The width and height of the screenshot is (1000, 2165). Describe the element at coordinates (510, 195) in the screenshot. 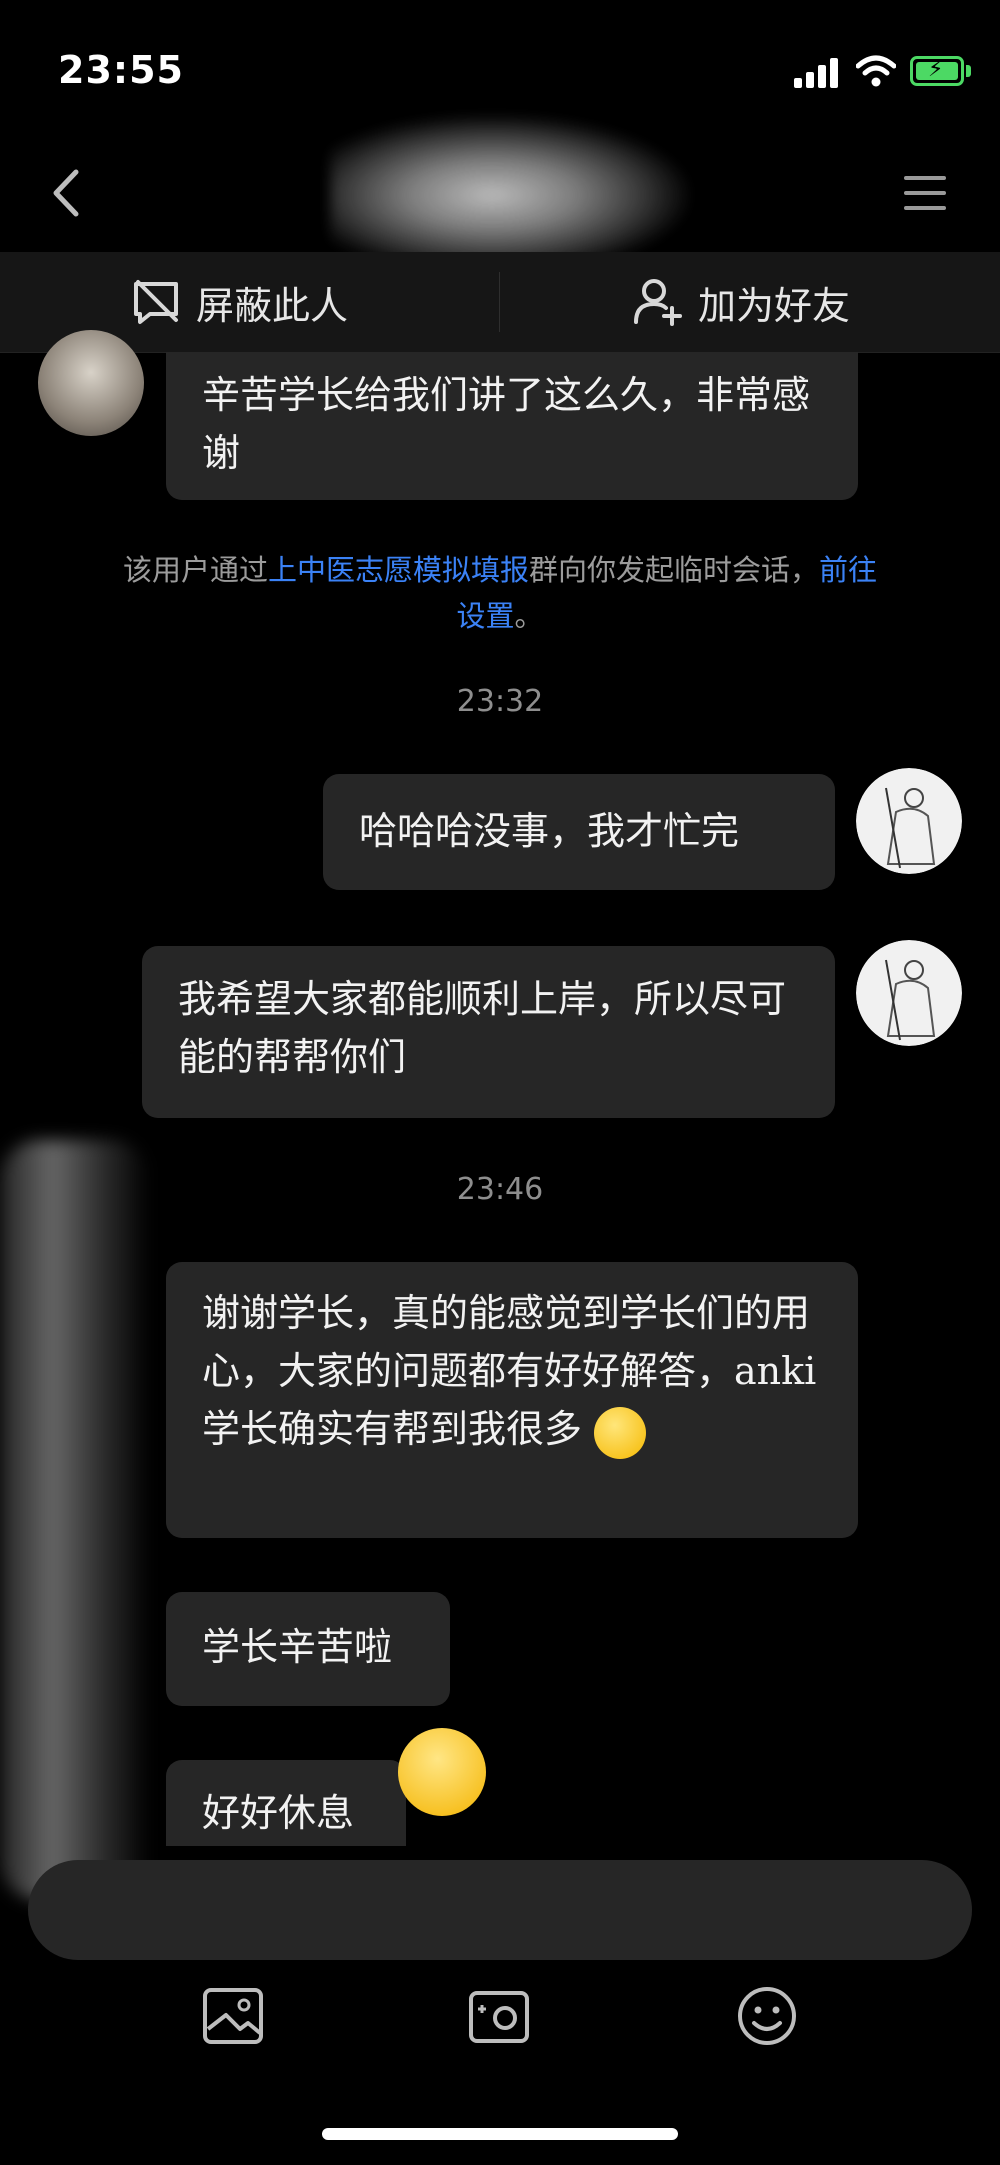

I see `redacted-chat-title` at that location.